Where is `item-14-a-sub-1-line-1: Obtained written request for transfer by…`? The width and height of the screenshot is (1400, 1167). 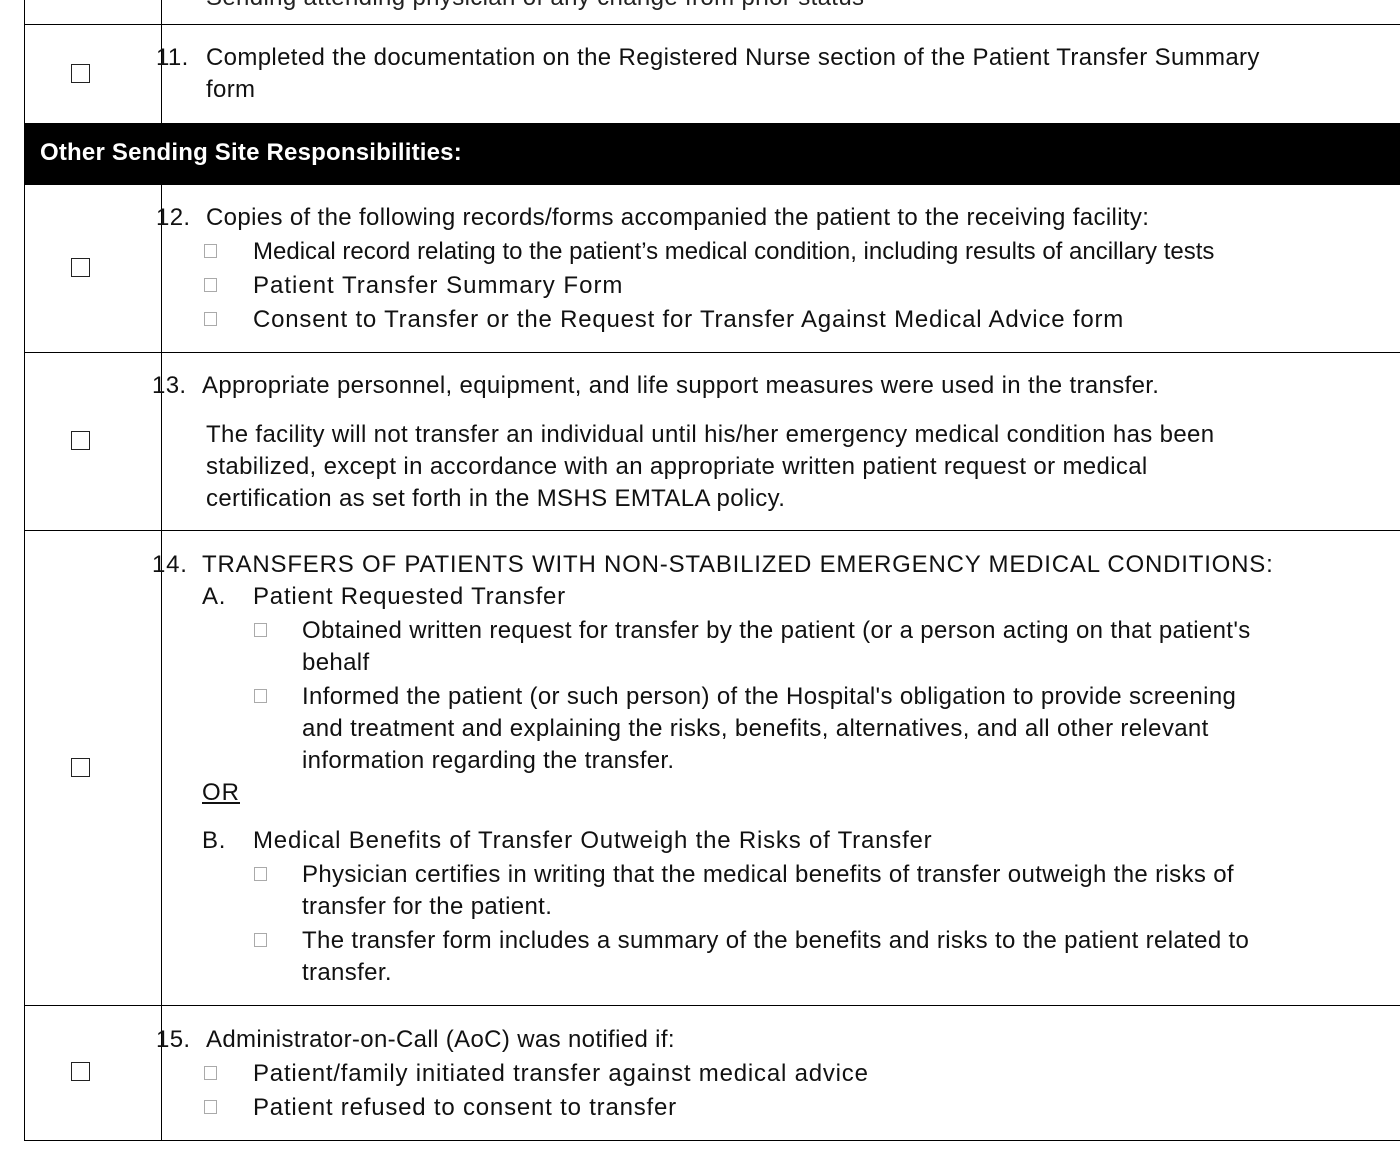 item-14-a-sub-1-line-1: Obtained written request for transfer by… is located at coordinates (776, 630).